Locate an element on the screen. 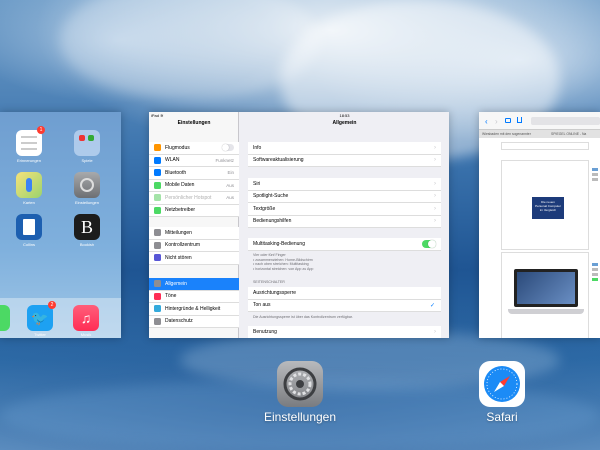  row-multitasking: Multitasking-Bedienung is located at coordinates (344, 244).